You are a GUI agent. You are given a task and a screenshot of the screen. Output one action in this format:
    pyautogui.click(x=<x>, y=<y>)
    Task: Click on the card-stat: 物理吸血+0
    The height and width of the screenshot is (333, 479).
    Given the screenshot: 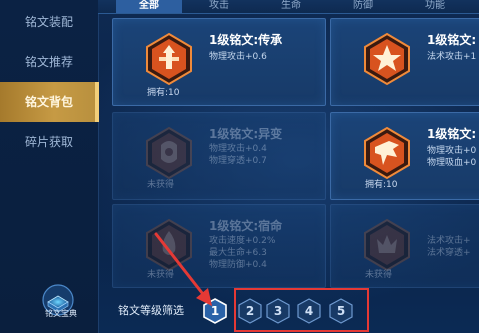 What is the action you would take?
    pyautogui.click(x=452, y=163)
    